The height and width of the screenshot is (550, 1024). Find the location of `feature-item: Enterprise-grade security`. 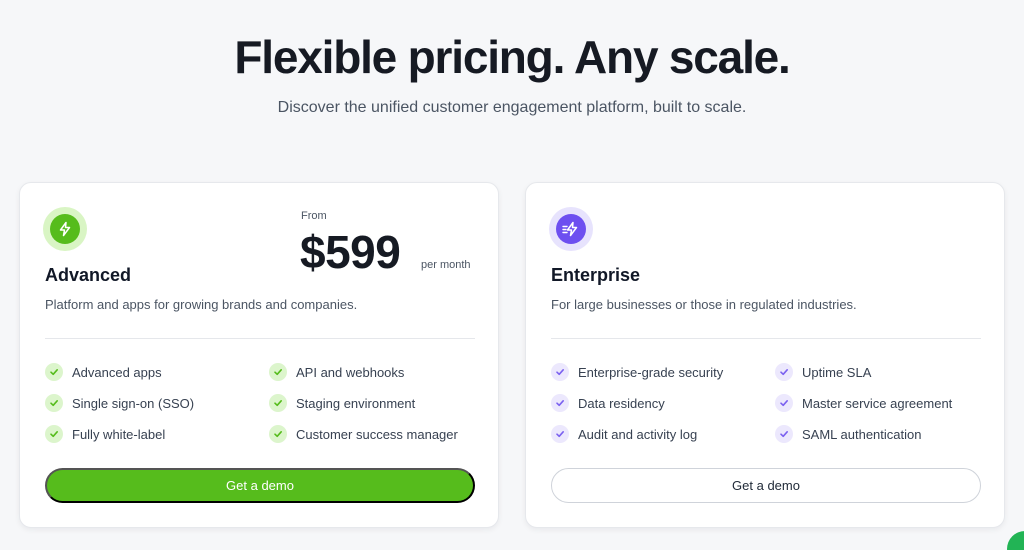

feature-item: Enterprise-grade security is located at coordinates (637, 372).